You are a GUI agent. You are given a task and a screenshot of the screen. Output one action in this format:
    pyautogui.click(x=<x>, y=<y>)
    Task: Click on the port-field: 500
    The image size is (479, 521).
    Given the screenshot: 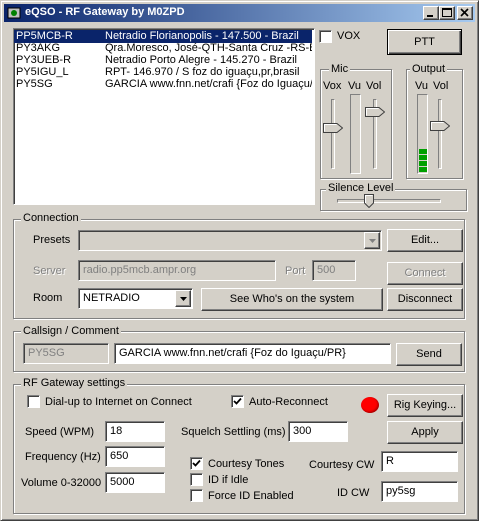 What is the action you would take?
    pyautogui.click(x=334, y=270)
    